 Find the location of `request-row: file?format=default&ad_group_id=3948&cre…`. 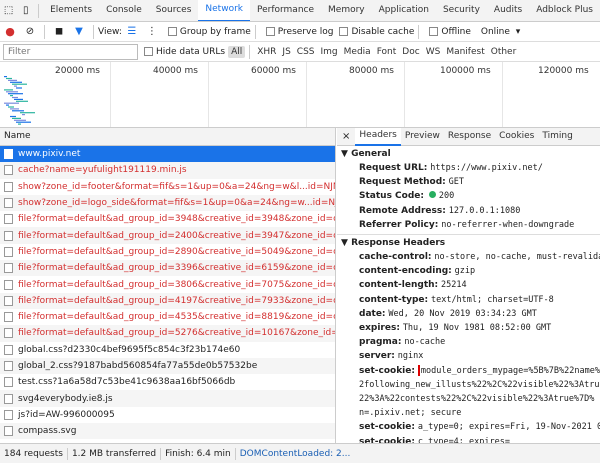

request-row: file?format=default&ad_group_id=3948&cre… is located at coordinates (167, 219).